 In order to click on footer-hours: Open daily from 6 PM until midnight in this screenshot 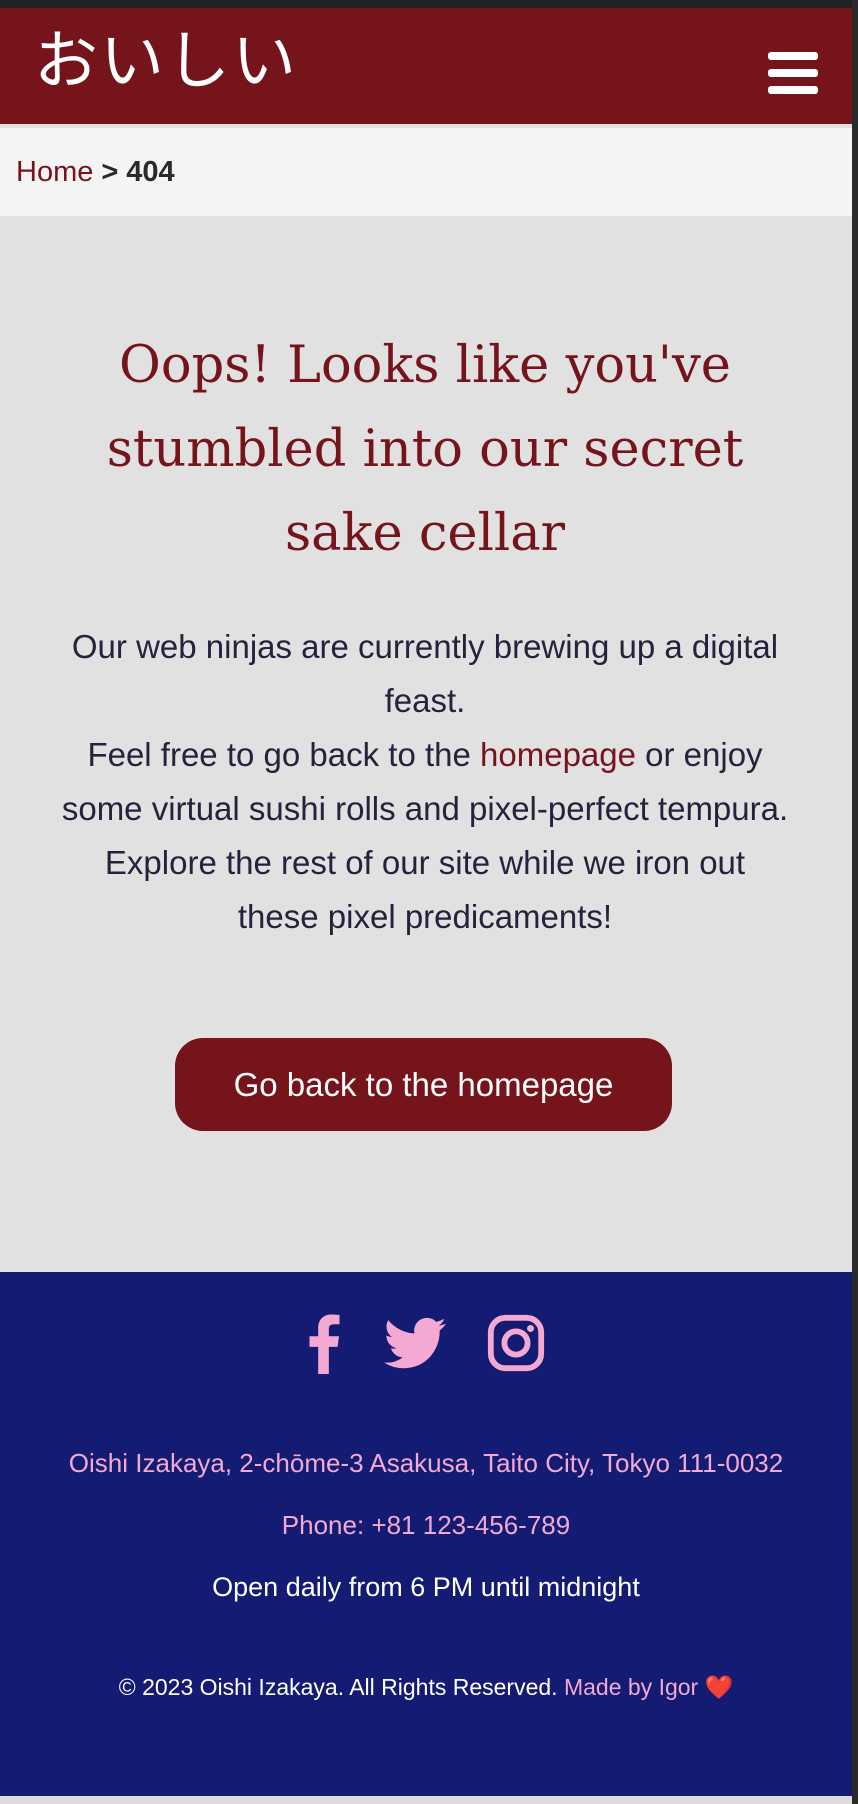, I will do `click(426, 1587)`.